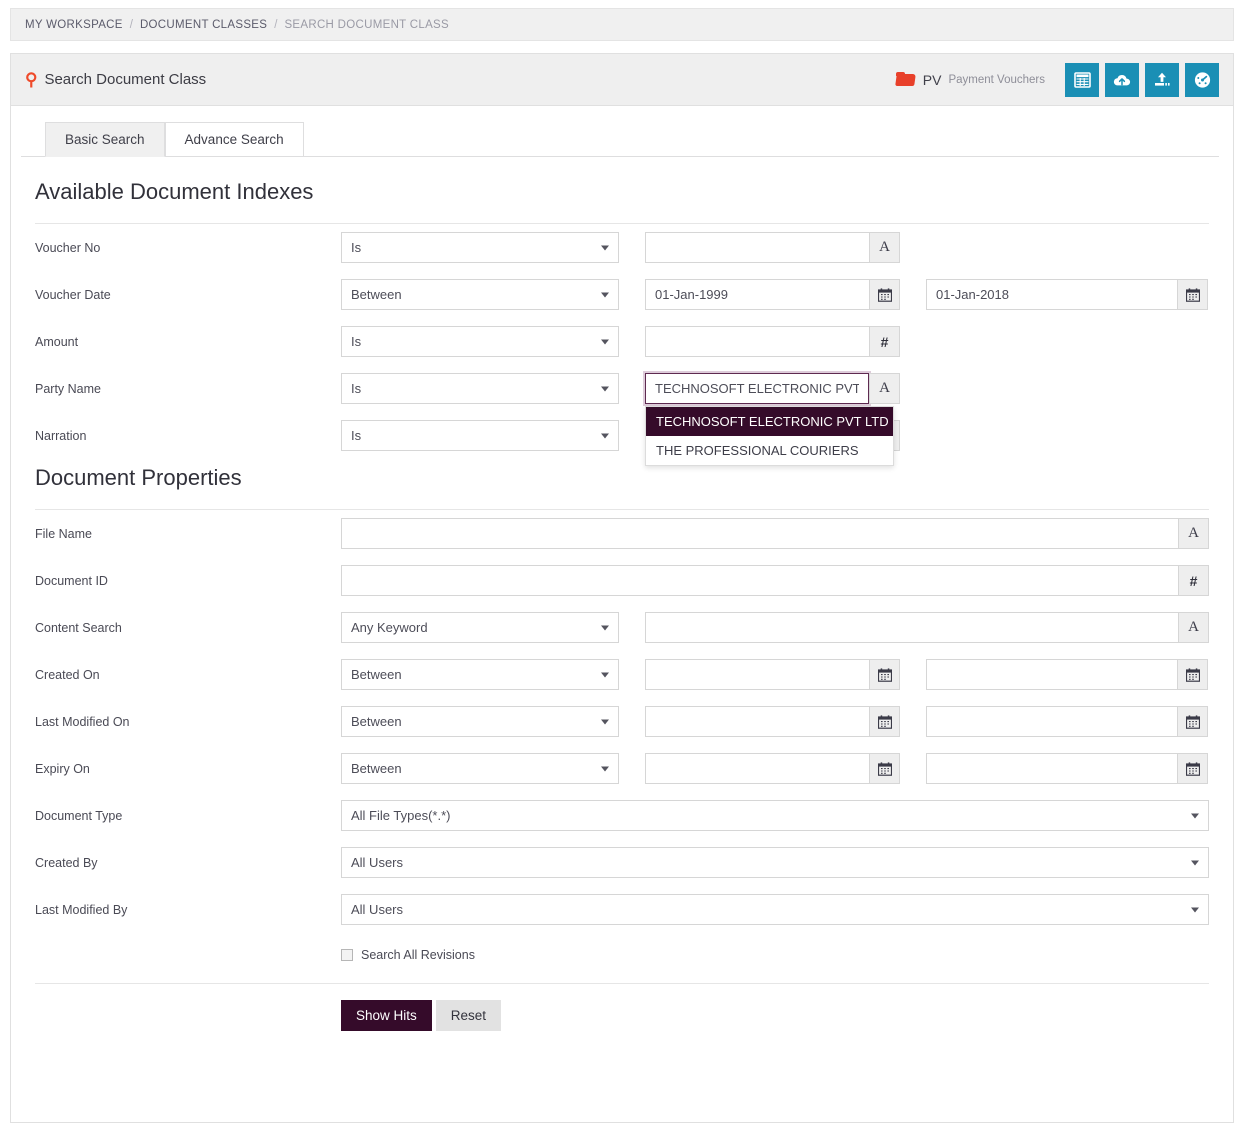  I want to click on value-group-last-modified-on-to, so click(1067, 721).